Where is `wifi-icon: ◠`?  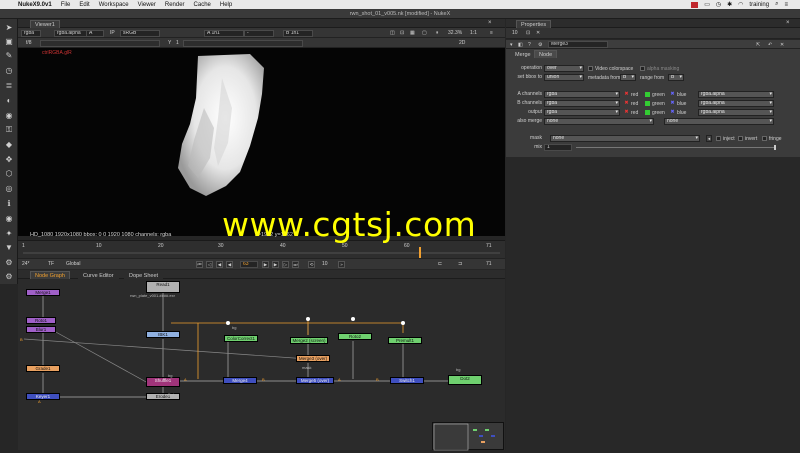 wifi-icon: ◠ is located at coordinates (740, 4).